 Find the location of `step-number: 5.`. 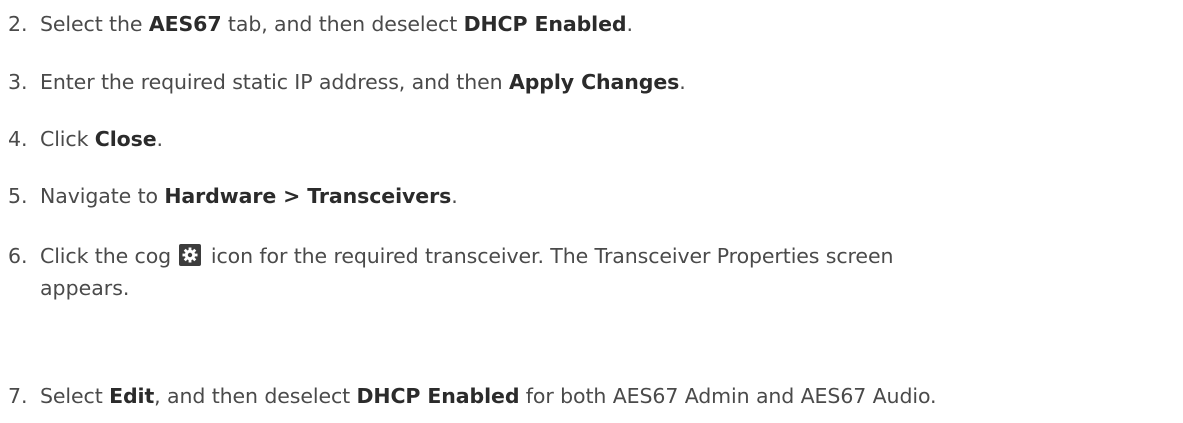

step-number: 5. is located at coordinates (18, 196).